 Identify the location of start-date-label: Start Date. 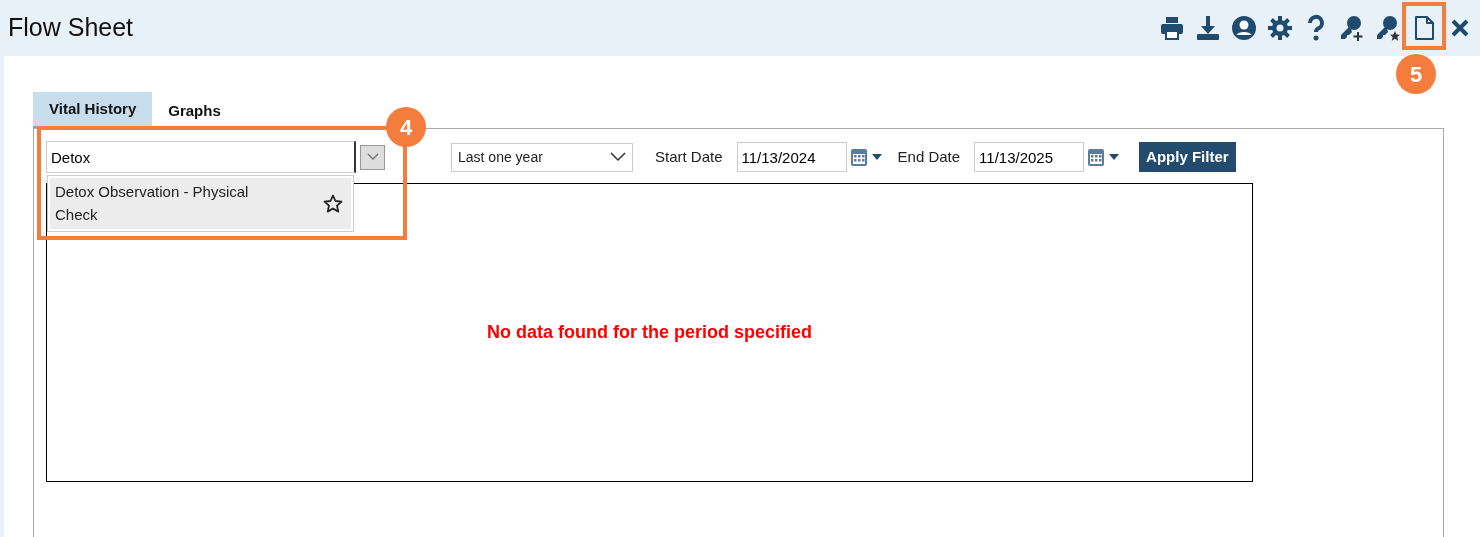
(689, 156).